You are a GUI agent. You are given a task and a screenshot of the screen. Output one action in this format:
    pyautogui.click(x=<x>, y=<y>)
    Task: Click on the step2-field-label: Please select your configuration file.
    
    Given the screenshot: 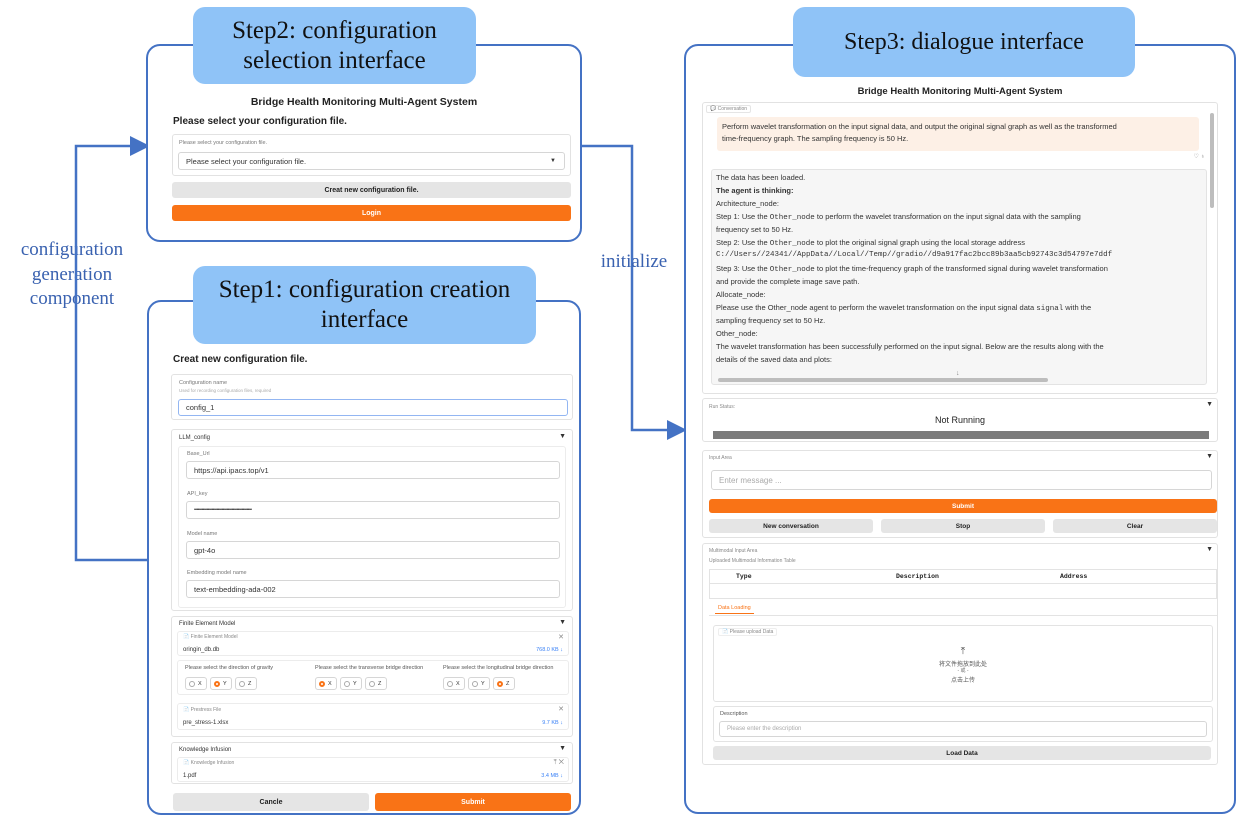 What is the action you would take?
    pyautogui.click(x=223, y=143)
    